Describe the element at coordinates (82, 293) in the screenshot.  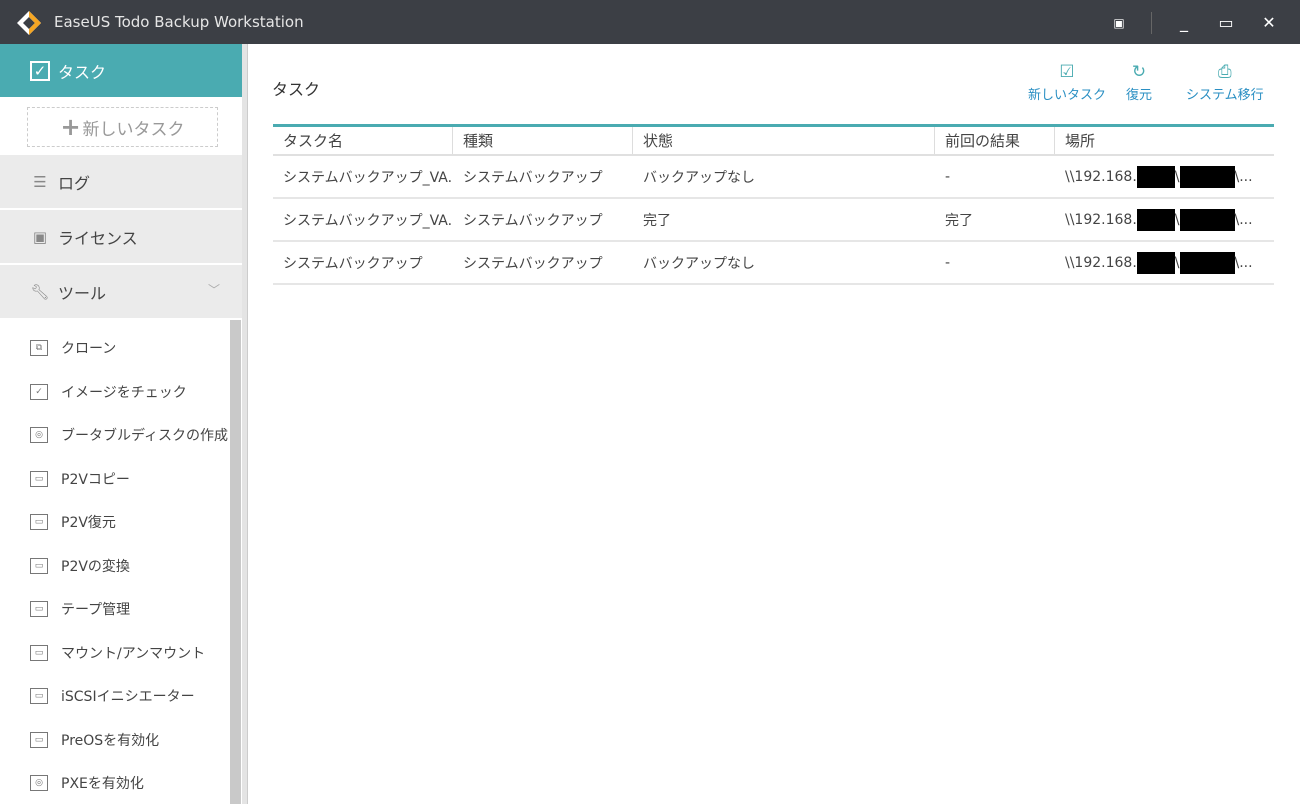
I see `sidebar-item-label: ツール` at that location.